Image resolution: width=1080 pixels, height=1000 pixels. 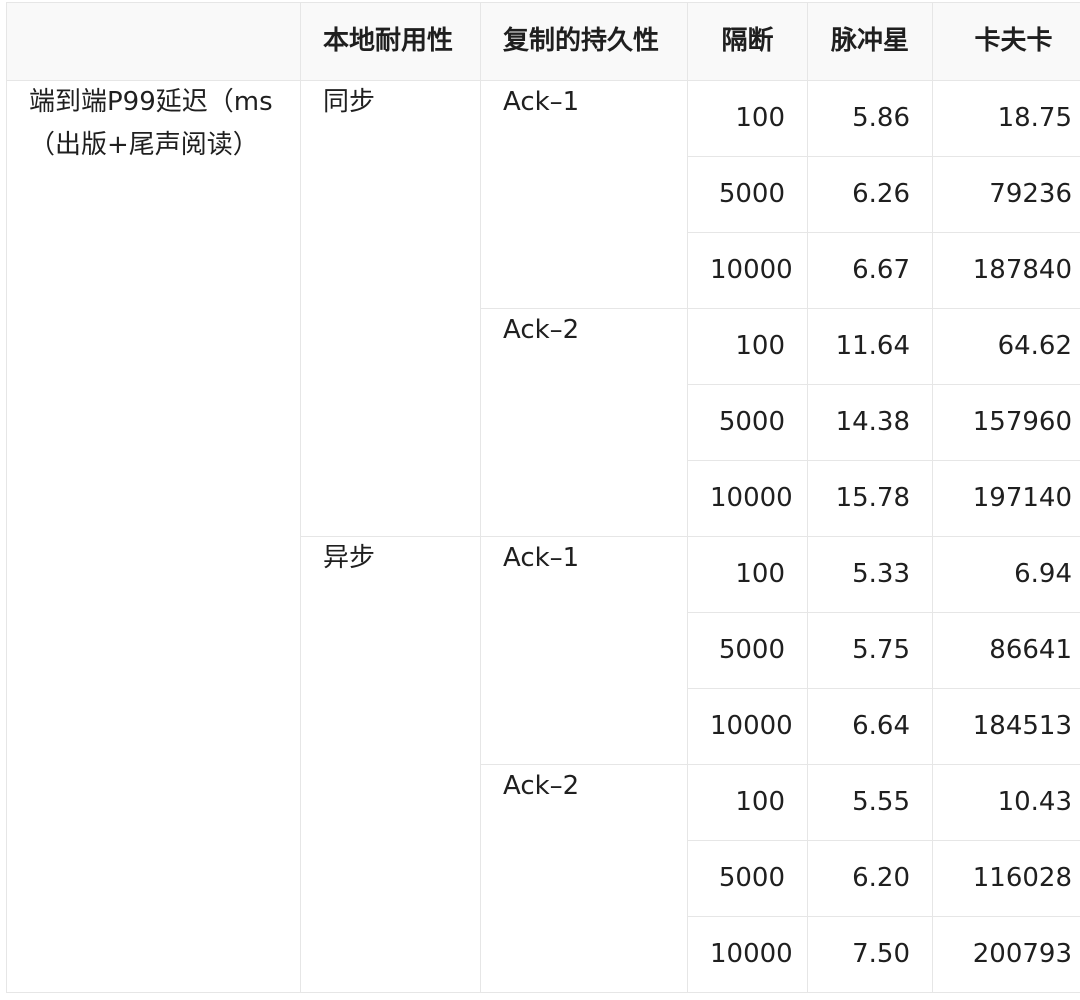 I want to click on table-header: 本地耐用性 复制的持久性 隔断 脉冲星 卡夫卡, so click(x=543, y=41).